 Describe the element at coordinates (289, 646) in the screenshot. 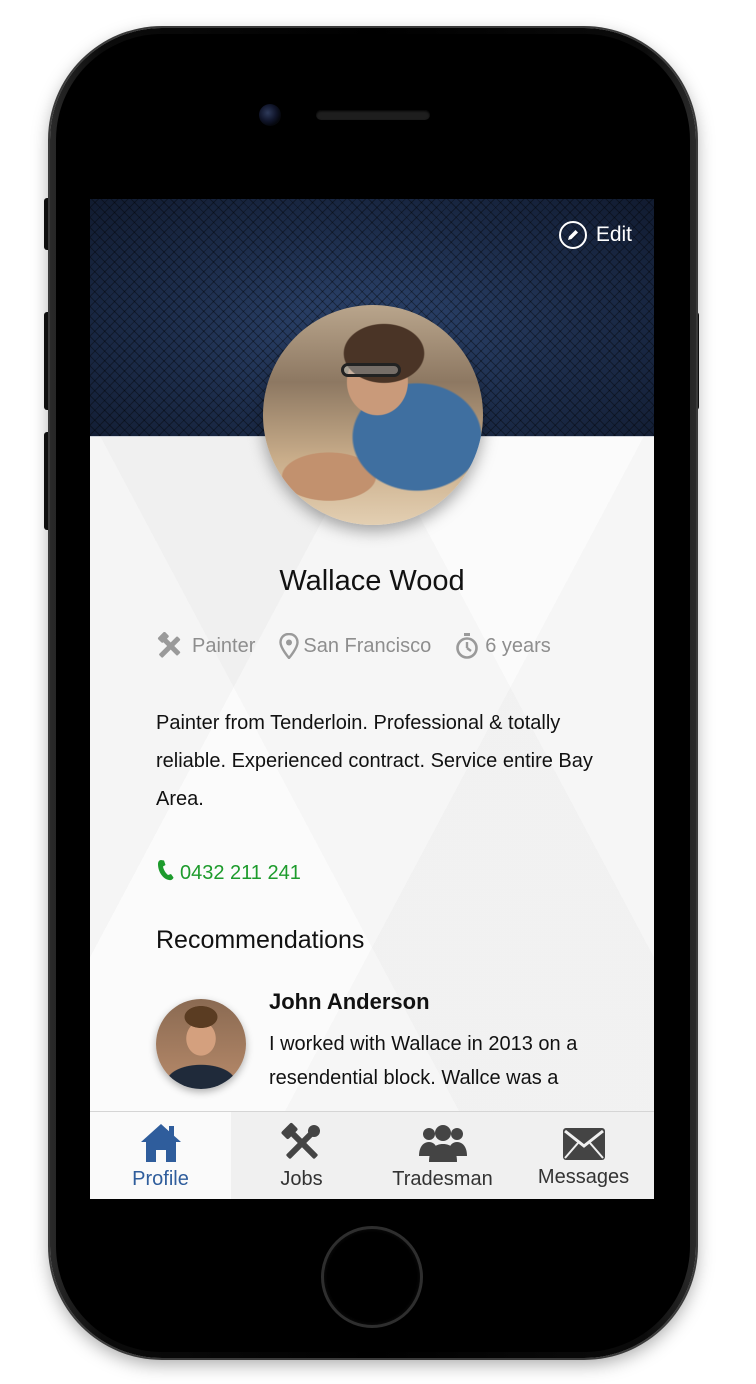

I see `map-pin-icon` at that location.